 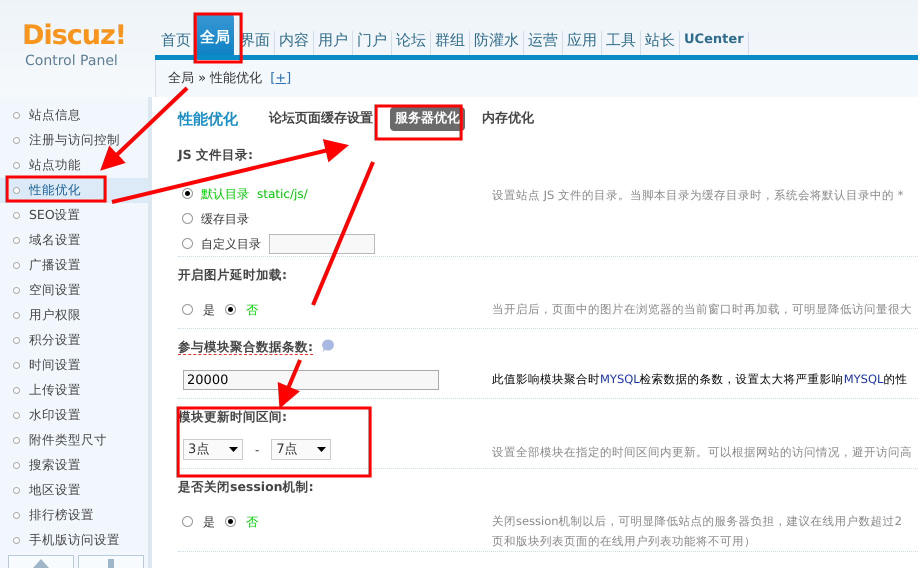 What do you see at coordinates (322, 244) in the screenshot?
I see `directory-field` at bounding box center [322, 244].